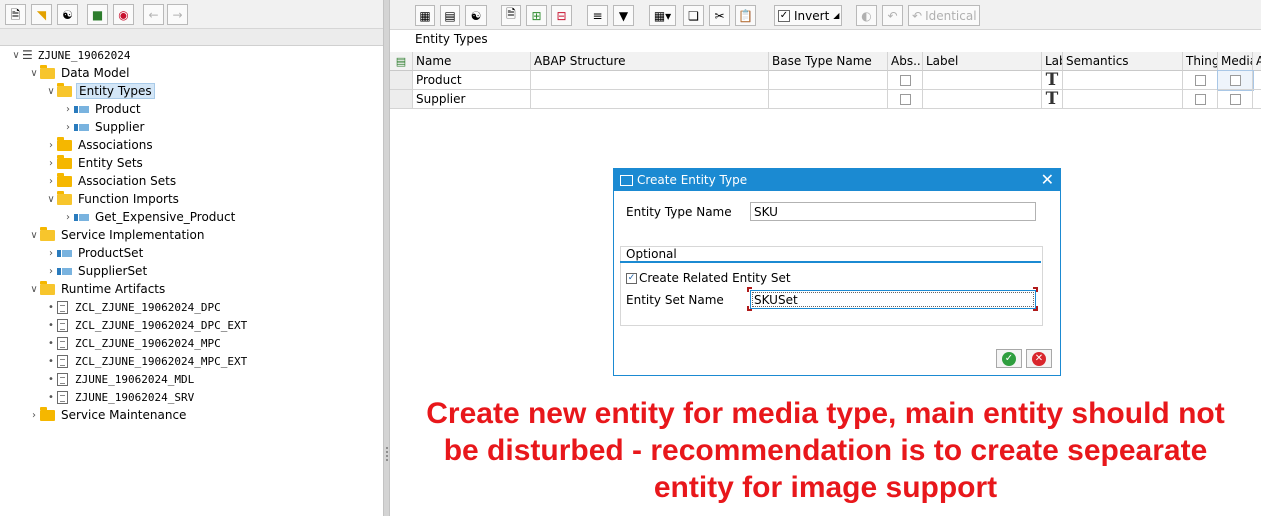  What do you see at coordinates (401, 99) in the screenshot?
I see `row-selector` at bounding box center [401, 99].